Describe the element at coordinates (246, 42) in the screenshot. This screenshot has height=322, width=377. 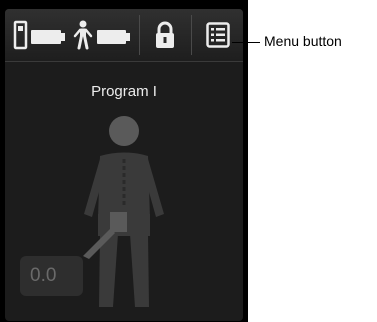
I see `callout-line` at that location.